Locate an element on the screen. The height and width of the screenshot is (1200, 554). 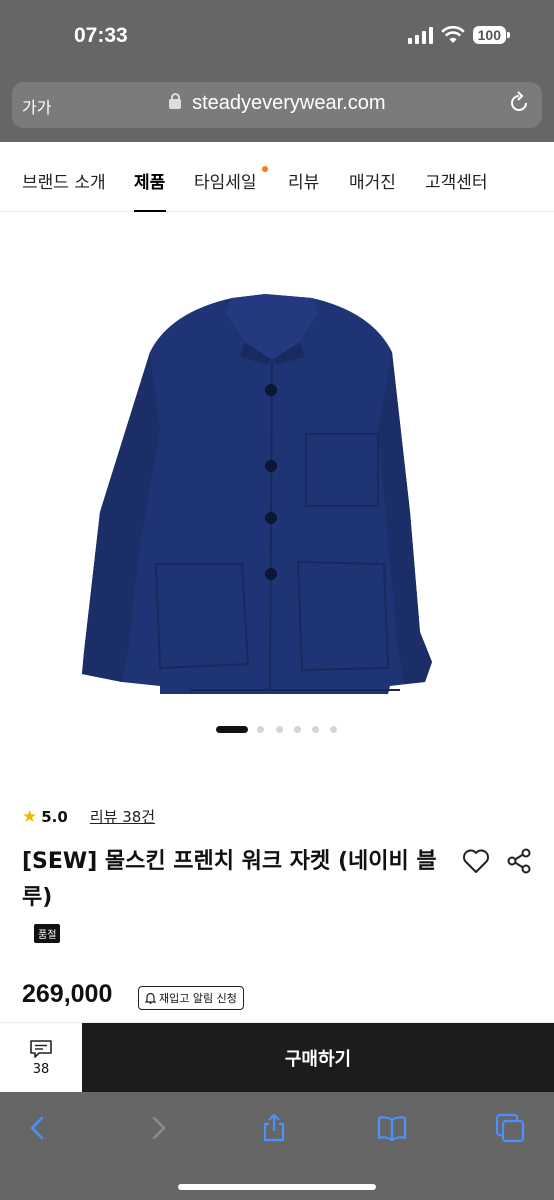
nav-timesale: 타임세일 is located at coordinates (225, 180).